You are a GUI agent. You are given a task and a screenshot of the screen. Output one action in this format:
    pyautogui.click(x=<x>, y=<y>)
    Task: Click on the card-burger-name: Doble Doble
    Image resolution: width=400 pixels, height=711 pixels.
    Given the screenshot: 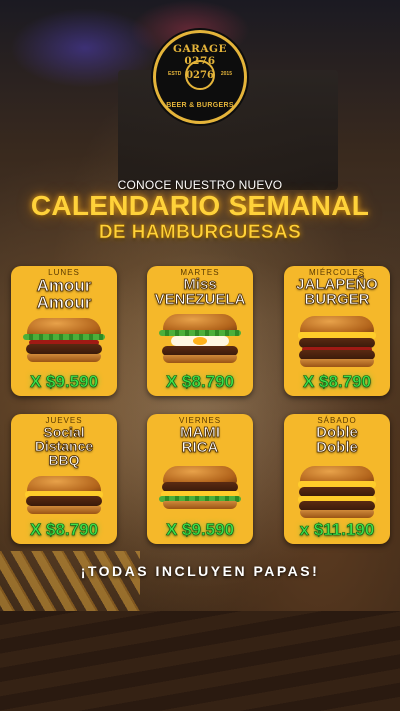 What is the action you would take?
    pyautogui.click(x=337, y=440)
    